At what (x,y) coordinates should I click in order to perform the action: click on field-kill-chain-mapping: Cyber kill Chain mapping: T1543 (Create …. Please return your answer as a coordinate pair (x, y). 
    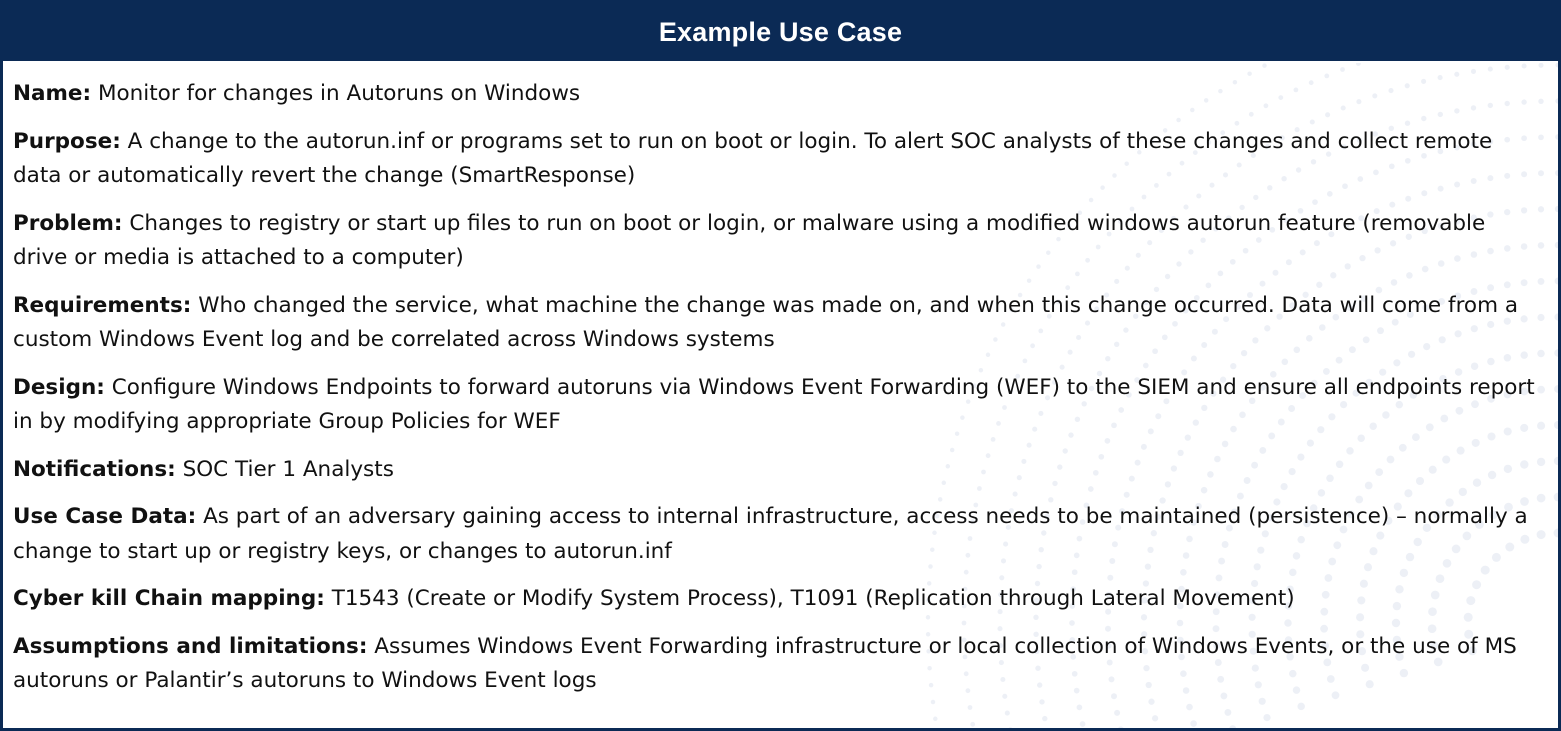
    Looking at the image, I should click on (774, 599).